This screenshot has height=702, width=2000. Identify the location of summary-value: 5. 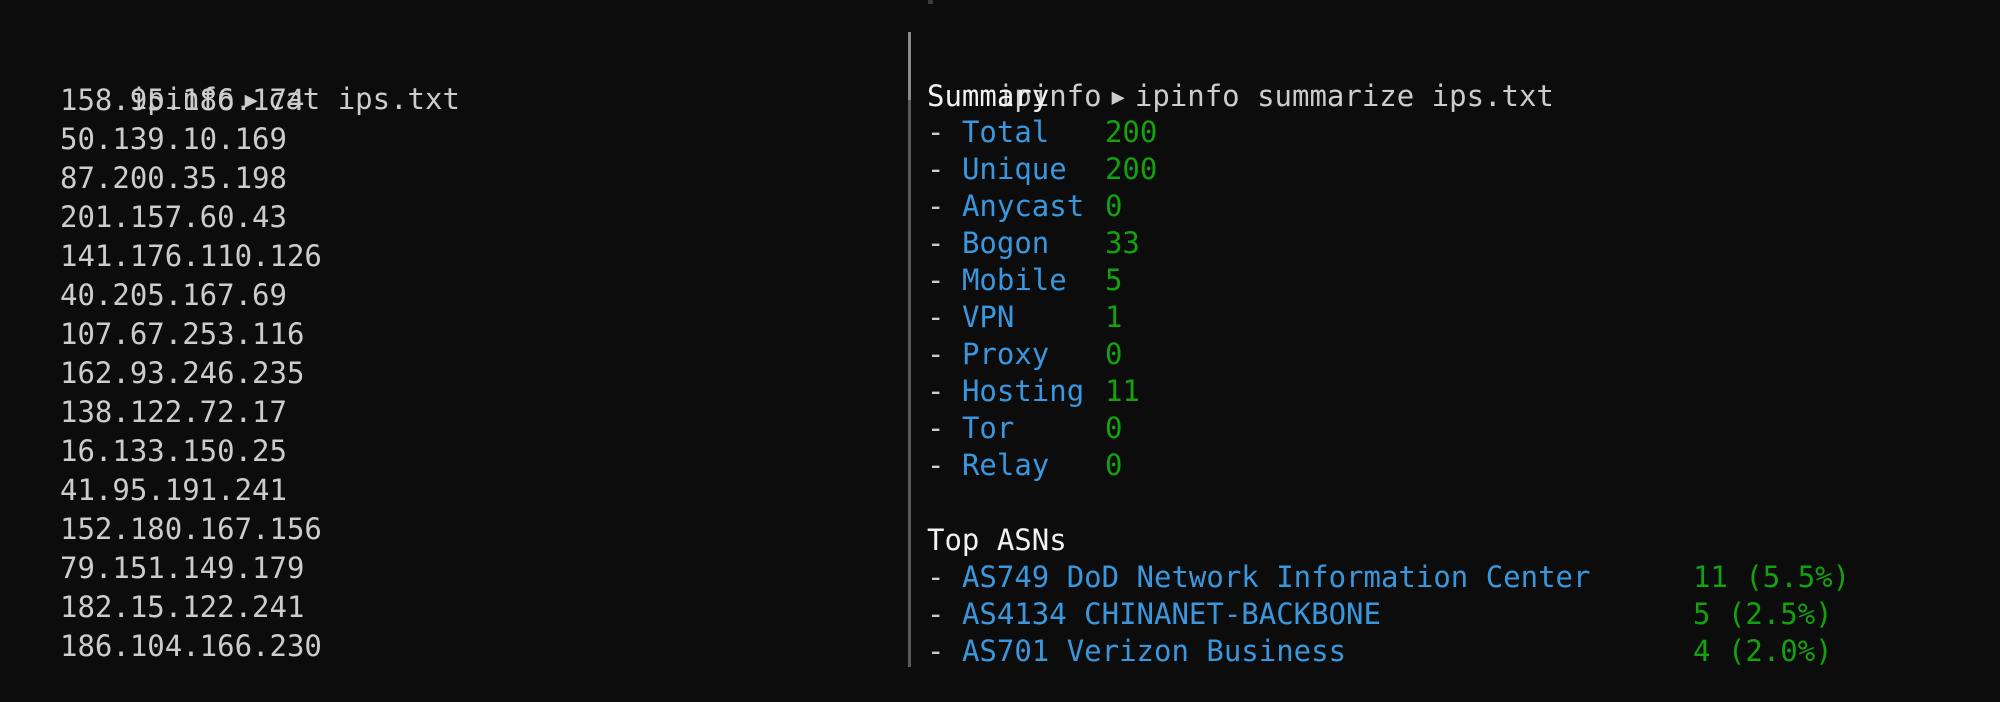
(1113, 280).